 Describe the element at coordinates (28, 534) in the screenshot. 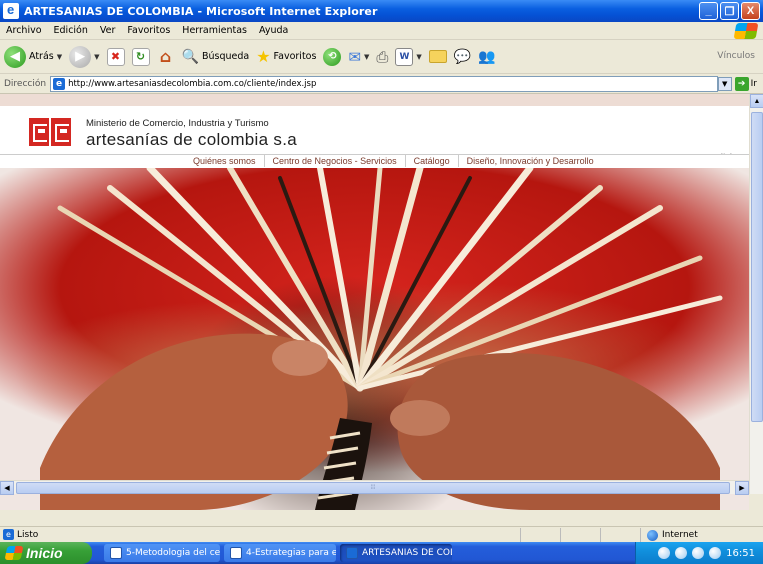

I see `status-text: Listo` at that location.